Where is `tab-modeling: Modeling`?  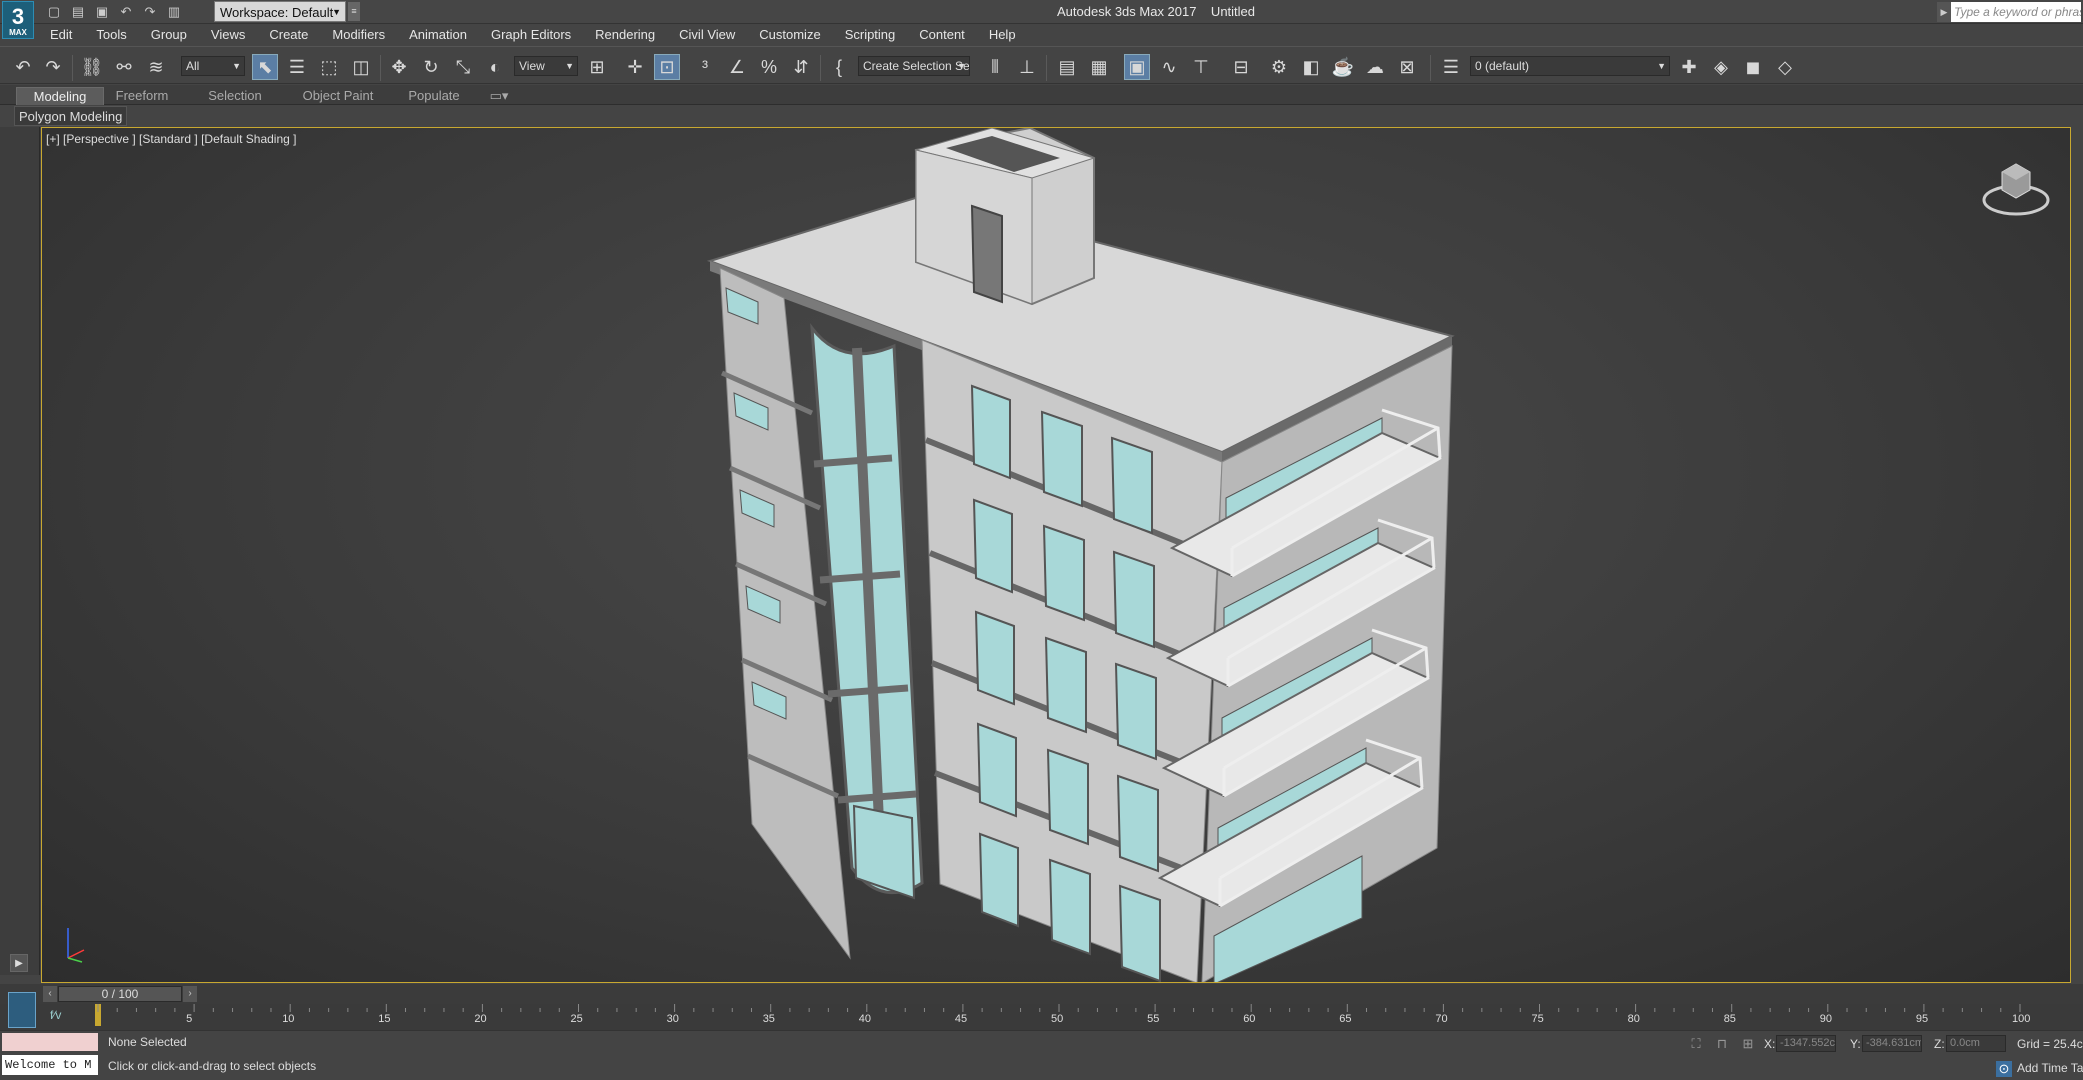 tab-modeling: Modeling is located at coordinates (60, 96).